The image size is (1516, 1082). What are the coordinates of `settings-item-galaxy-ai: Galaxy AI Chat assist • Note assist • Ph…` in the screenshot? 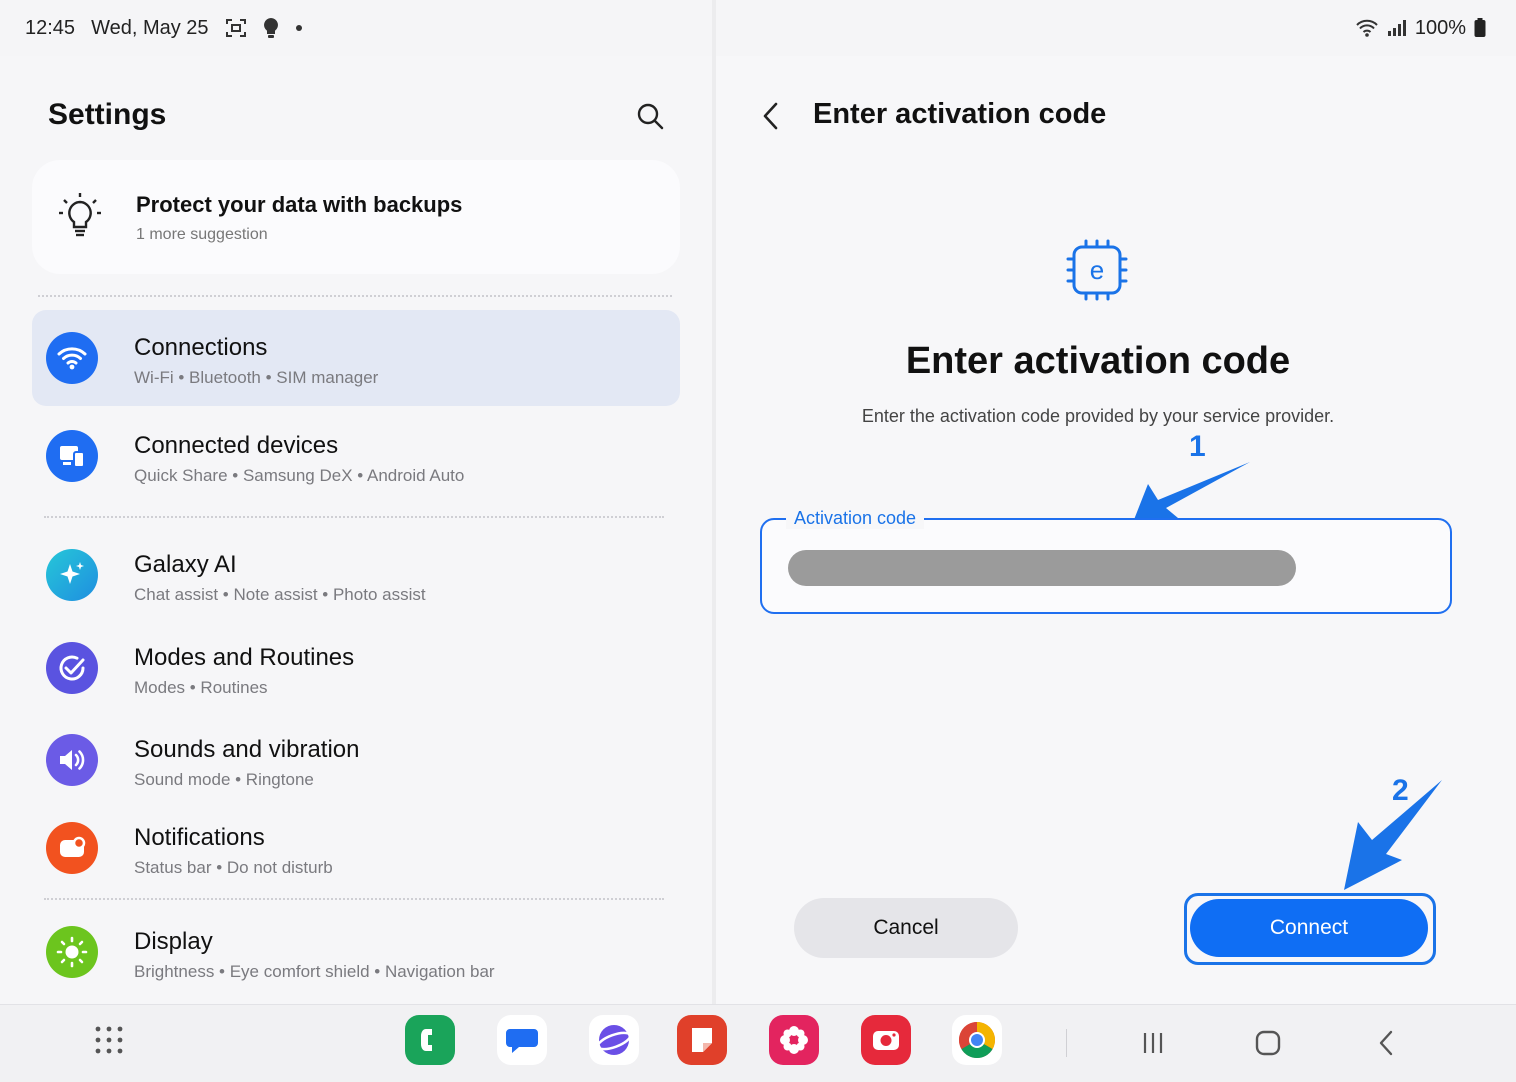 It's located at (356, 575).